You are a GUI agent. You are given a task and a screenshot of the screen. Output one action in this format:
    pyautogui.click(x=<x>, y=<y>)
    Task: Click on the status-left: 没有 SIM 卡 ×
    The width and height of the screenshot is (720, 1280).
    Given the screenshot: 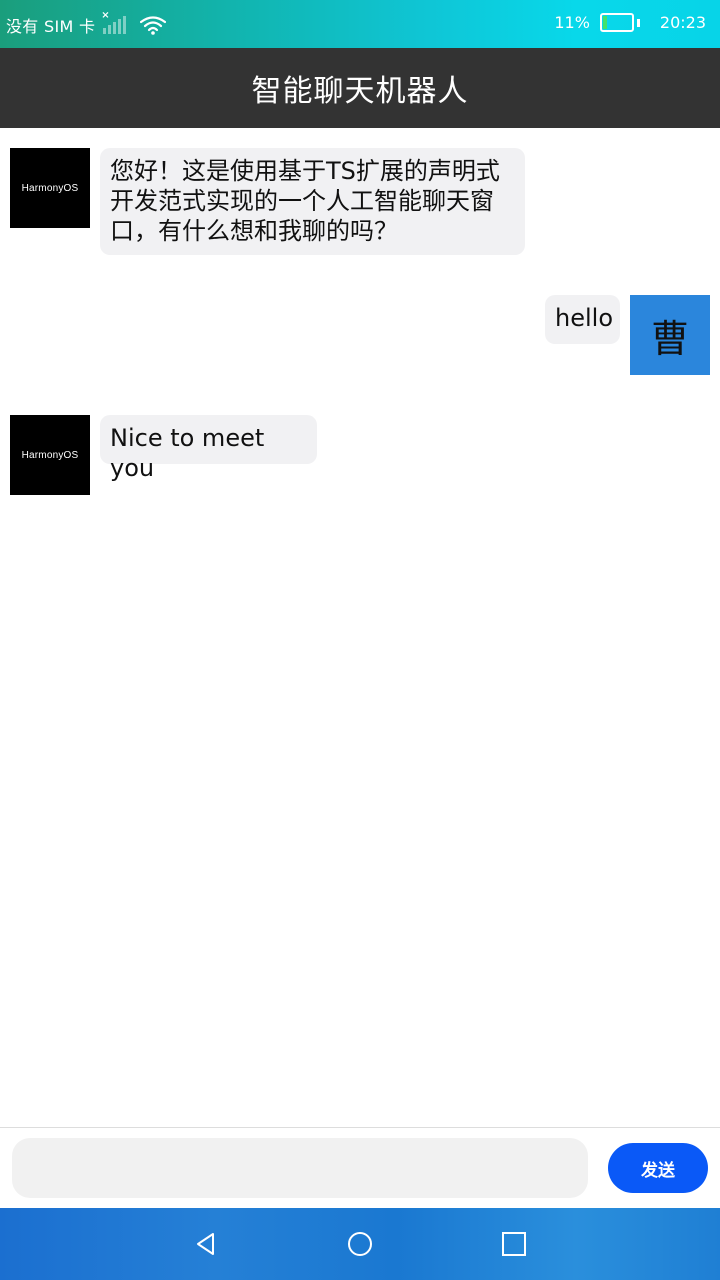 What is the action you would take?
    pyautogui.click(x=86, y=23)
    